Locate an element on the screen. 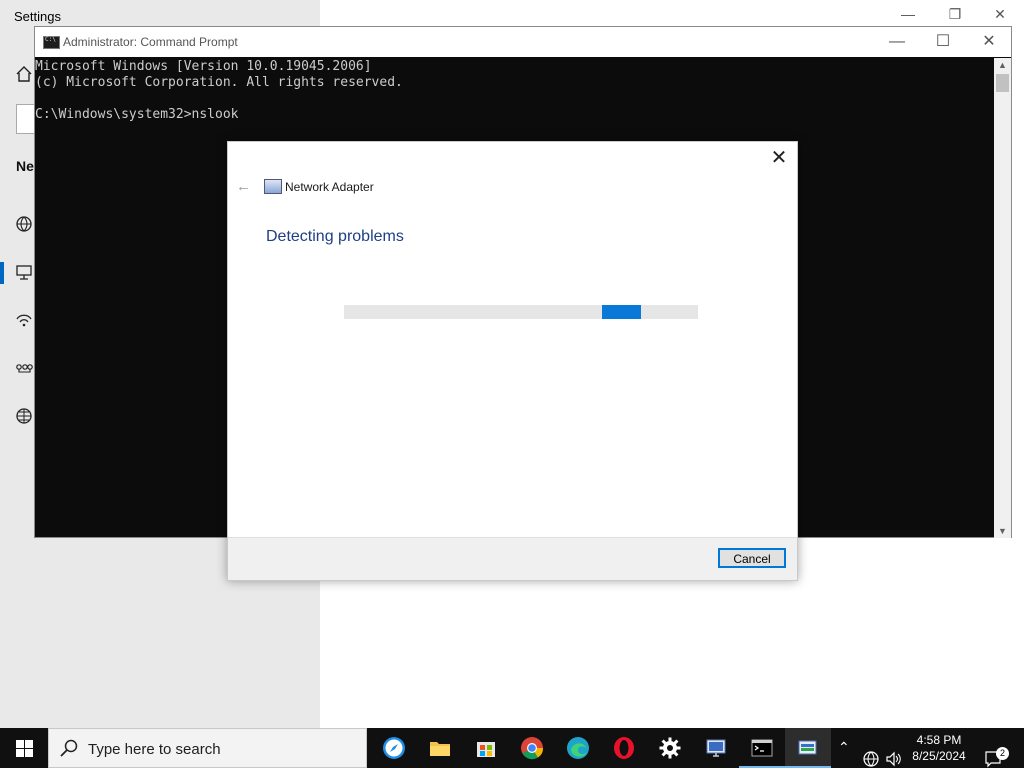 The width and height of the screenshot is (1024, 779). command-prompt-icon is located at coordinates (762, 748).